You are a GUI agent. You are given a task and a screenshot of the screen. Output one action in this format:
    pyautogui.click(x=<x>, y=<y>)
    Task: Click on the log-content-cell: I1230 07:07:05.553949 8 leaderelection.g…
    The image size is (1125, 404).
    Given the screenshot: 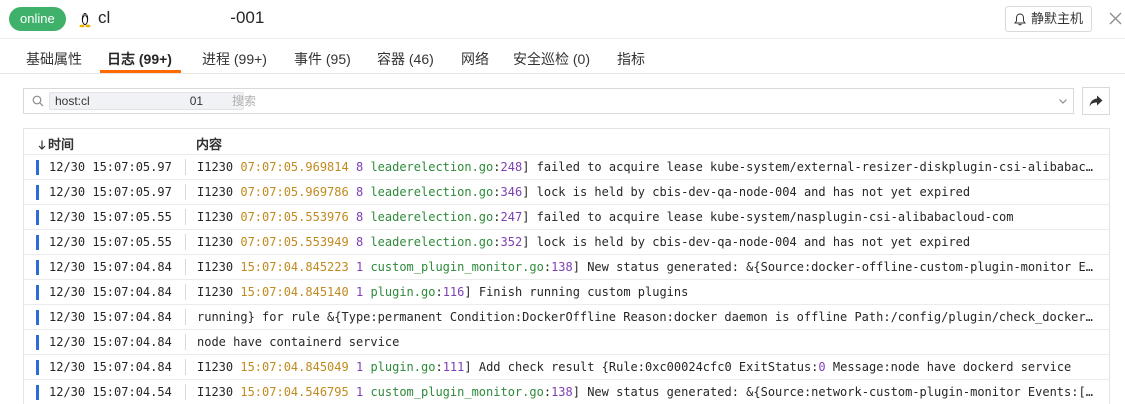 What is the action you would take?
    pyautogui.click(x=584, y=242)
    